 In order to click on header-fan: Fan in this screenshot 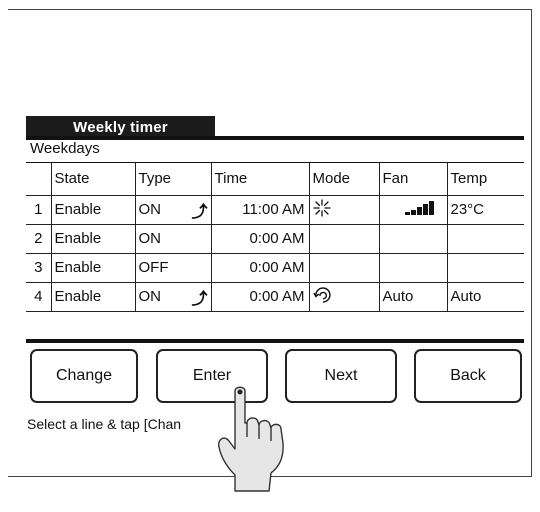, I will do `click(413, 179)`.